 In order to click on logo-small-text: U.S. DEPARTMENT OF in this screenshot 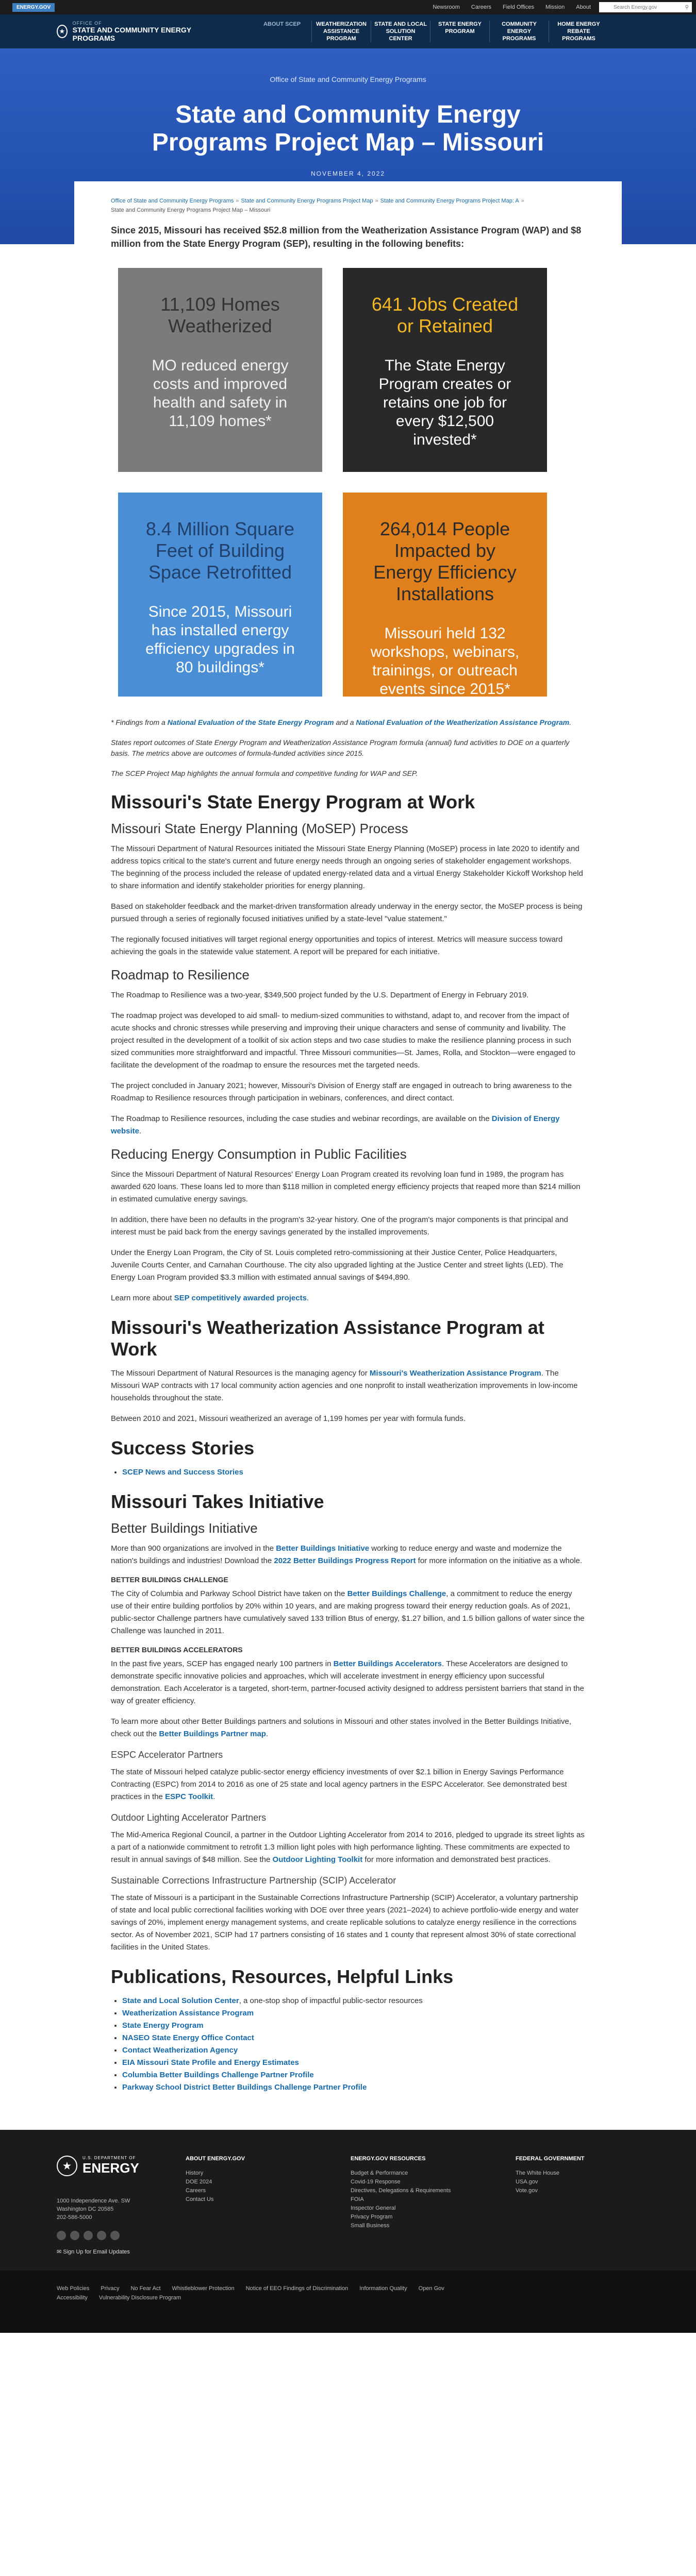, I will do `click(109, 2158)`.